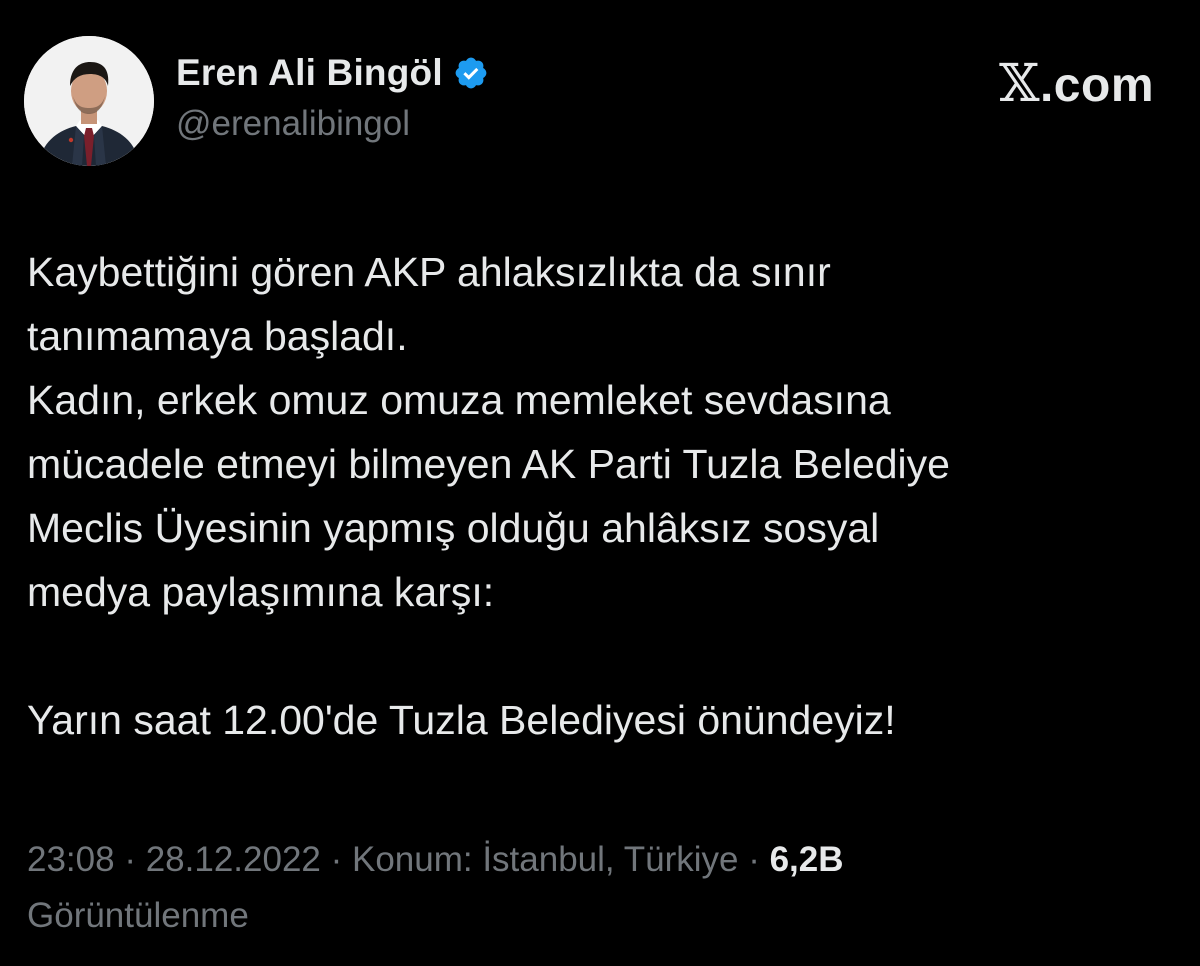 The width and height of the screenshot is (1200, 966). I want to click on brand-domain: .com, so click(1096, 85).